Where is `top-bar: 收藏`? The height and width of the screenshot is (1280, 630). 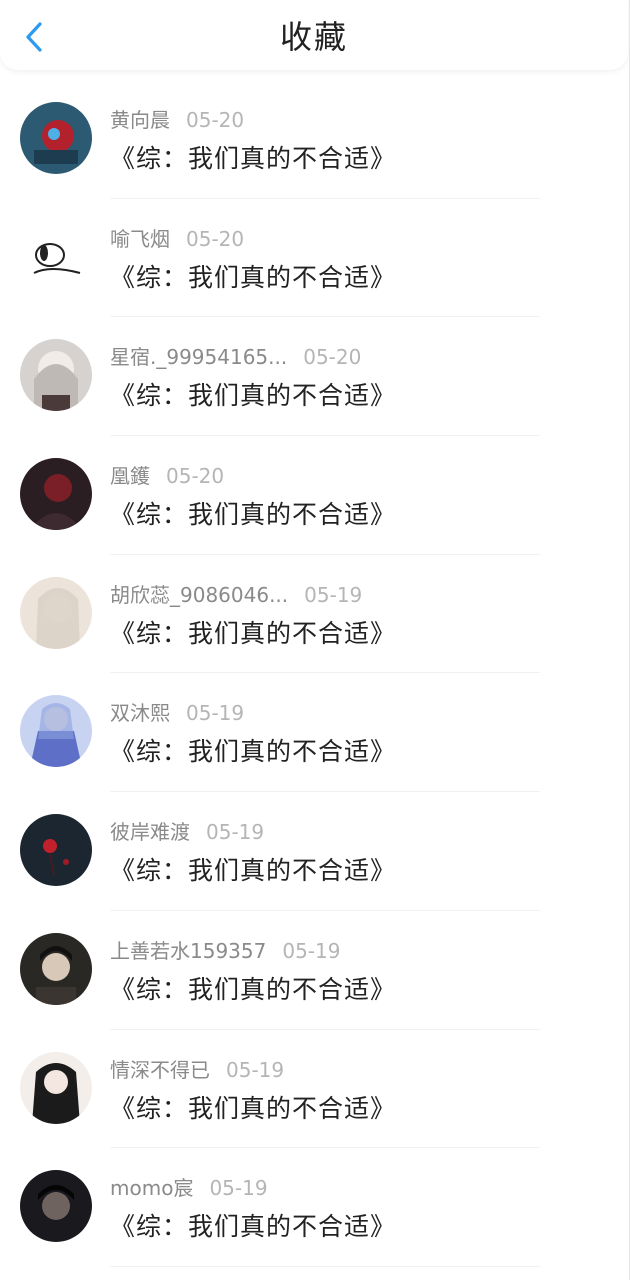
top-bar: 收藏 is located at coordinates (314, 35).